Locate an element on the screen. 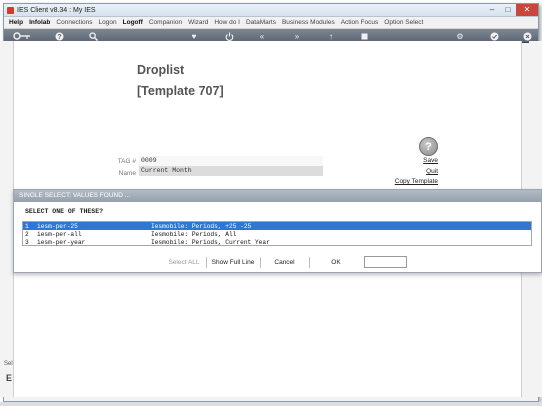 This screenshot has width=542, height=406. row-code: iesm-per-all is located at coordinates (59, 234).